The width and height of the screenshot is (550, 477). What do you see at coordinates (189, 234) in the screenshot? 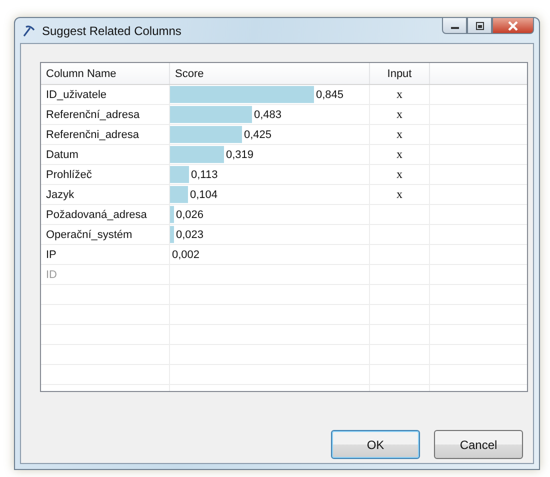
I see `score-value: 0,023` at bounding box center [189, 234].